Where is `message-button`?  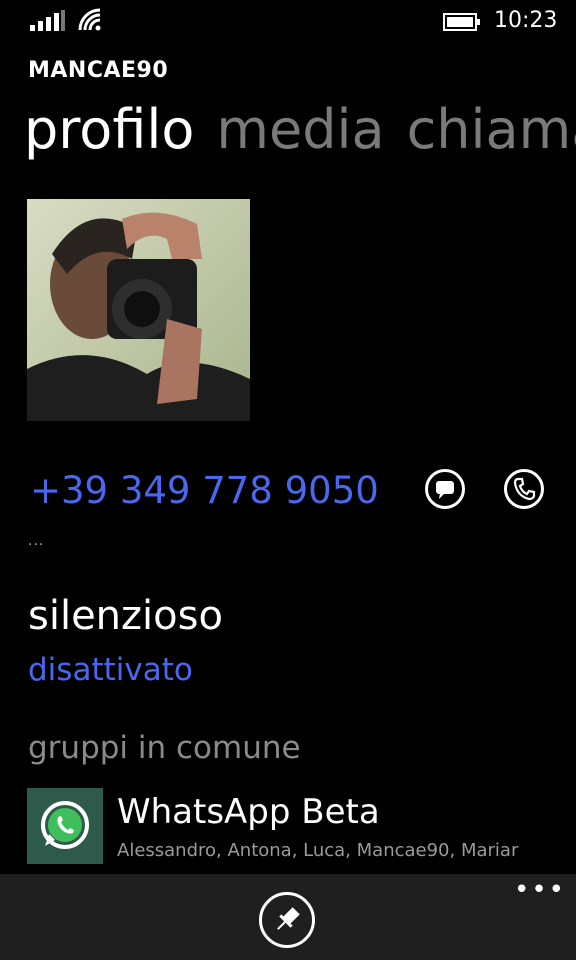
message-button is located at coordinates (445, 489).